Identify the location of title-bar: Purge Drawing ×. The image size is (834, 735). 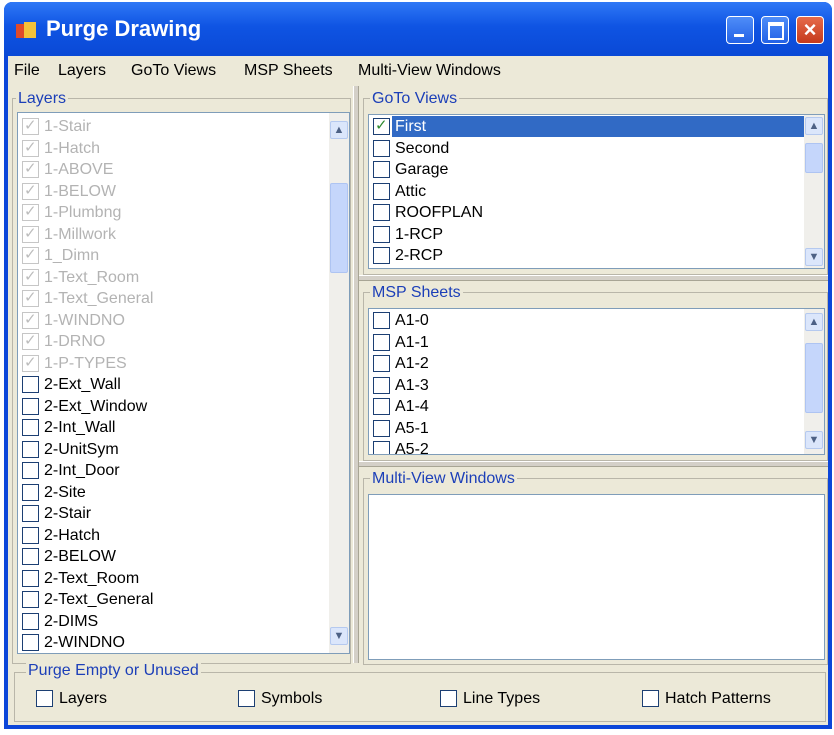
(418, 29).